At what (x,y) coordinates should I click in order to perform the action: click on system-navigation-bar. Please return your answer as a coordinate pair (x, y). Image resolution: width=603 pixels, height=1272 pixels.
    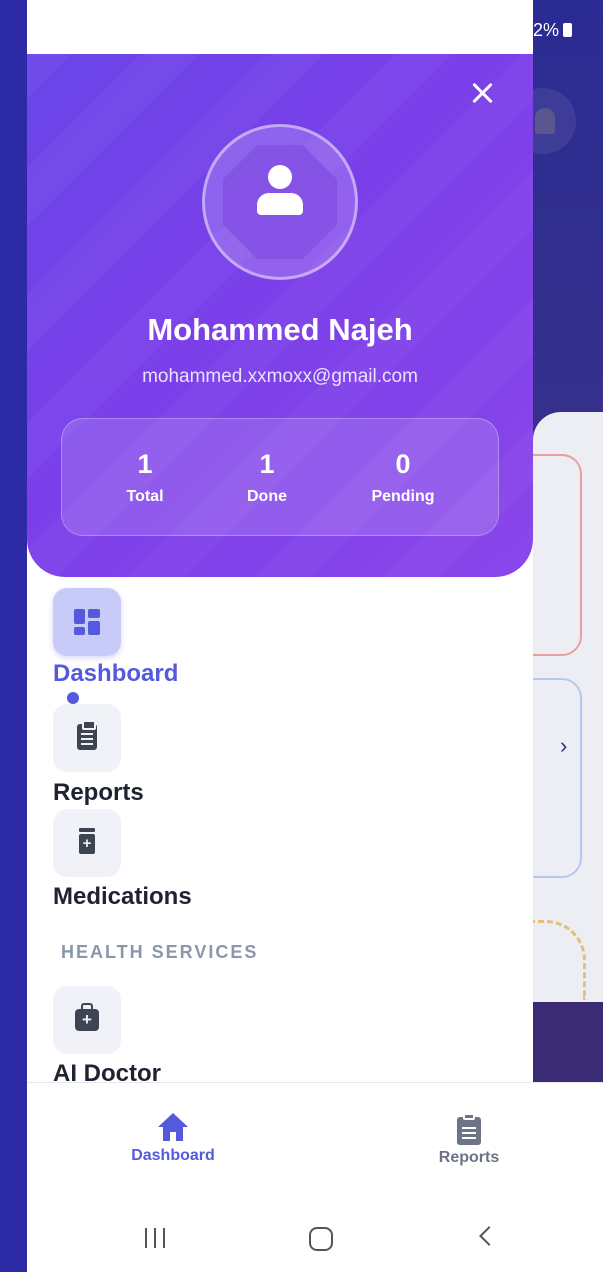
    Looking at the image, I should click on (315, 1237).